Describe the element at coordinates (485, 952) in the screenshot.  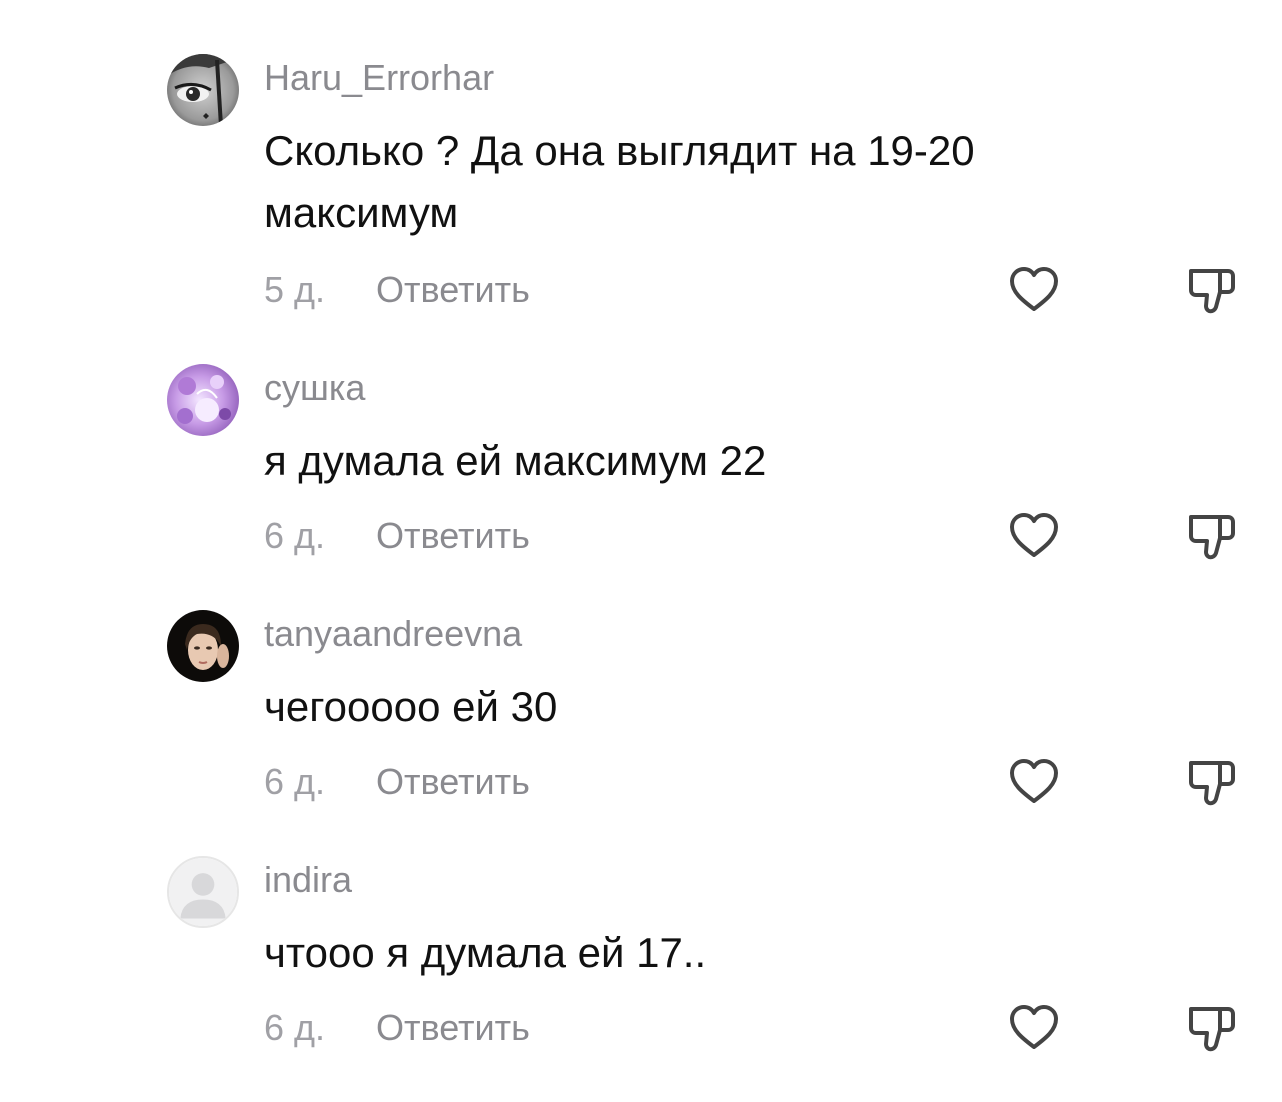
I see `comment-text: чтооо я думала ей 17..` at that location.